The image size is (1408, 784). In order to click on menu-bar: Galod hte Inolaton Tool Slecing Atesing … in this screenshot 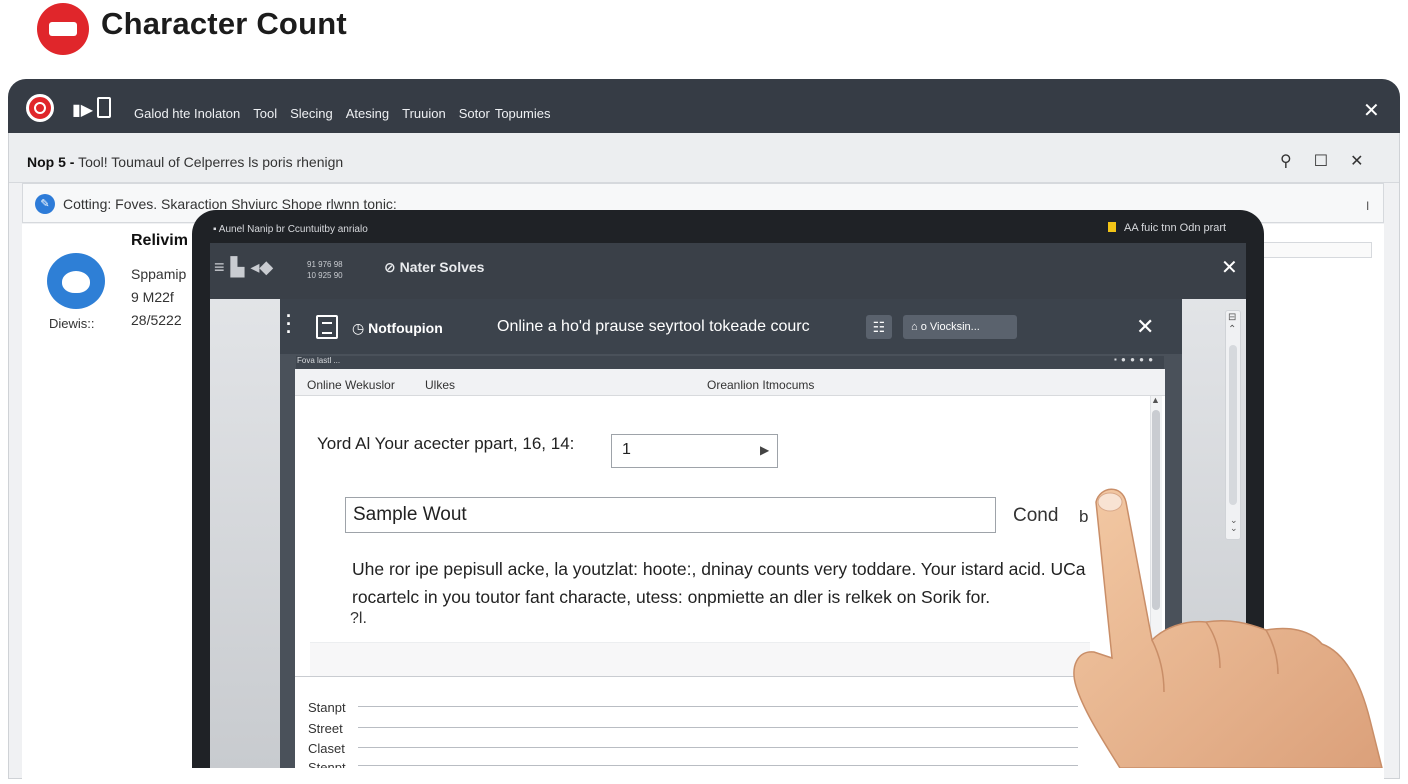, I will do `click(342, 113)`.